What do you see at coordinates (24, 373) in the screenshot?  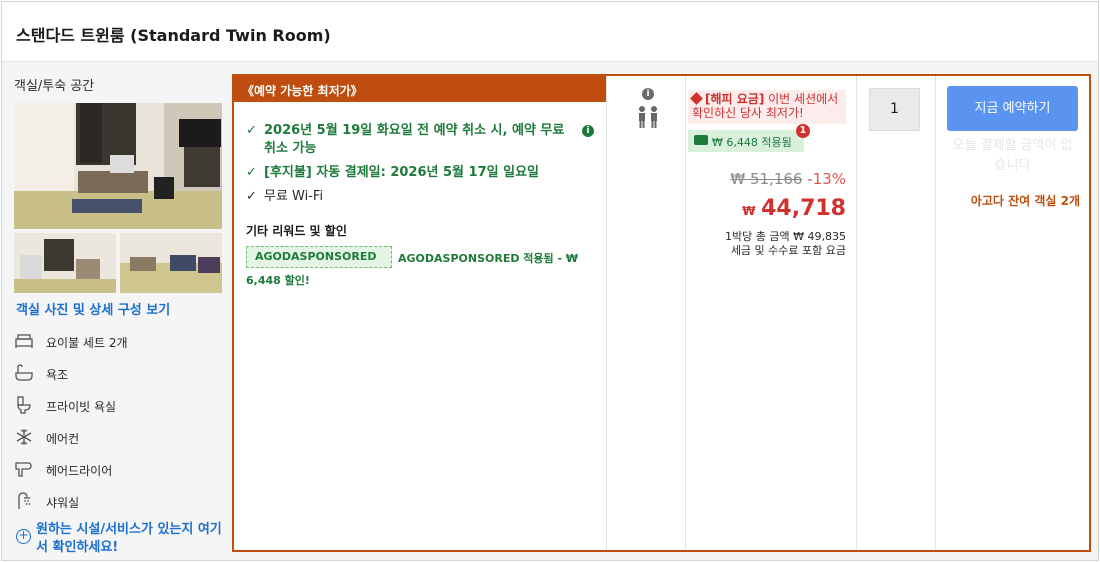 I see `bathtub-icon` at bounding box center [24, 373].